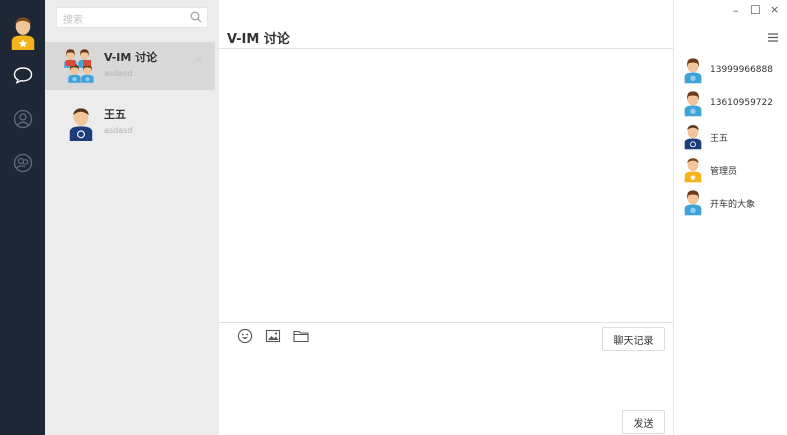 This screenshot has width=787, height=435. What do you see at coordinates (733, 137) in the screenshot?
I see `member-item: 王五` at bounding box center [733, 137].